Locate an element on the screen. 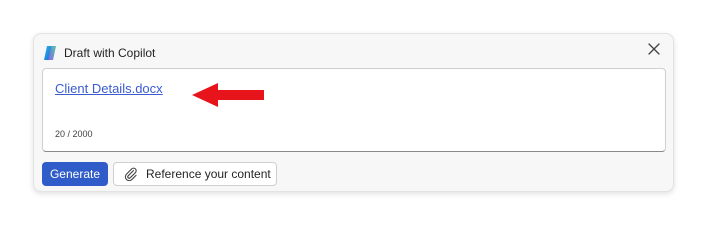 This screenshot has height=242, width=703. panel-header: Draft with Copilot is located at coordinates (98, 53).